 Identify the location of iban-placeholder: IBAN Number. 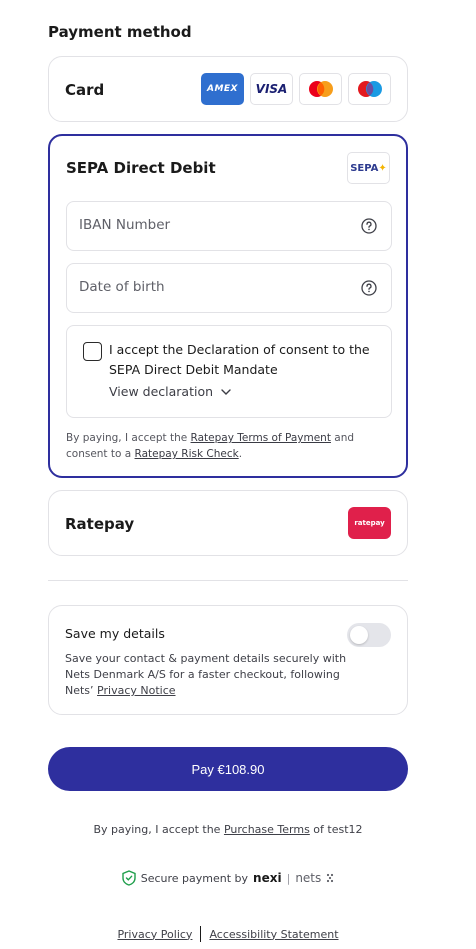
(125, 225).